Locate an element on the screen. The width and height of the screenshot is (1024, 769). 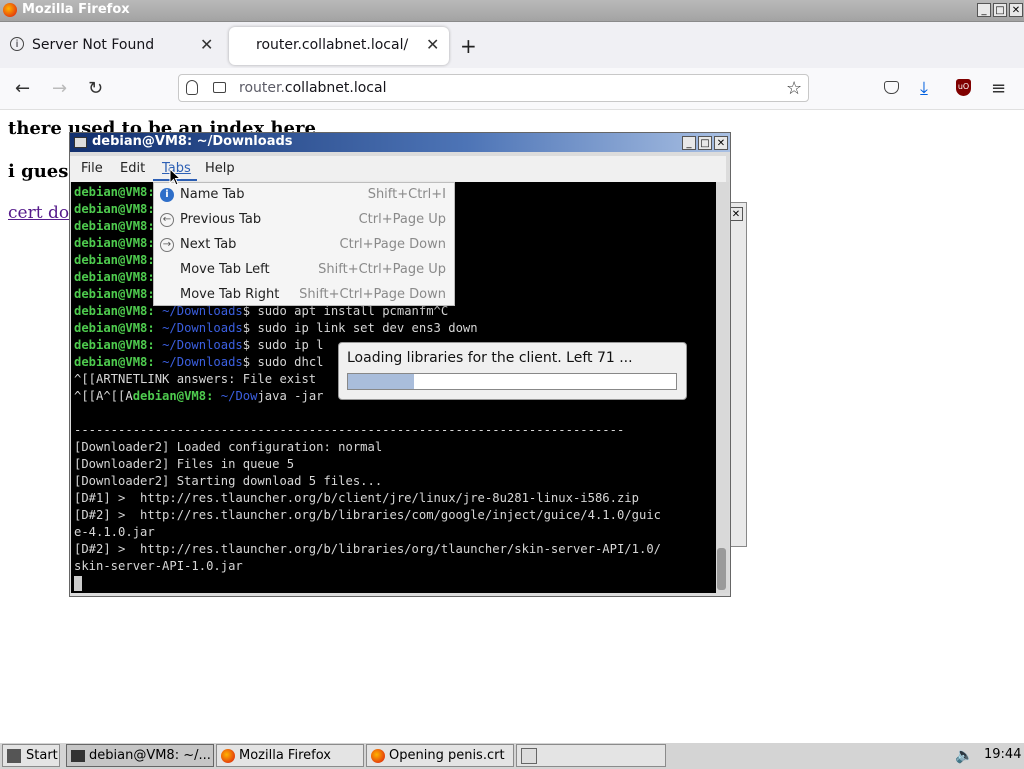
background-window-close-button: ✕ is located at coordinates (736, 214).